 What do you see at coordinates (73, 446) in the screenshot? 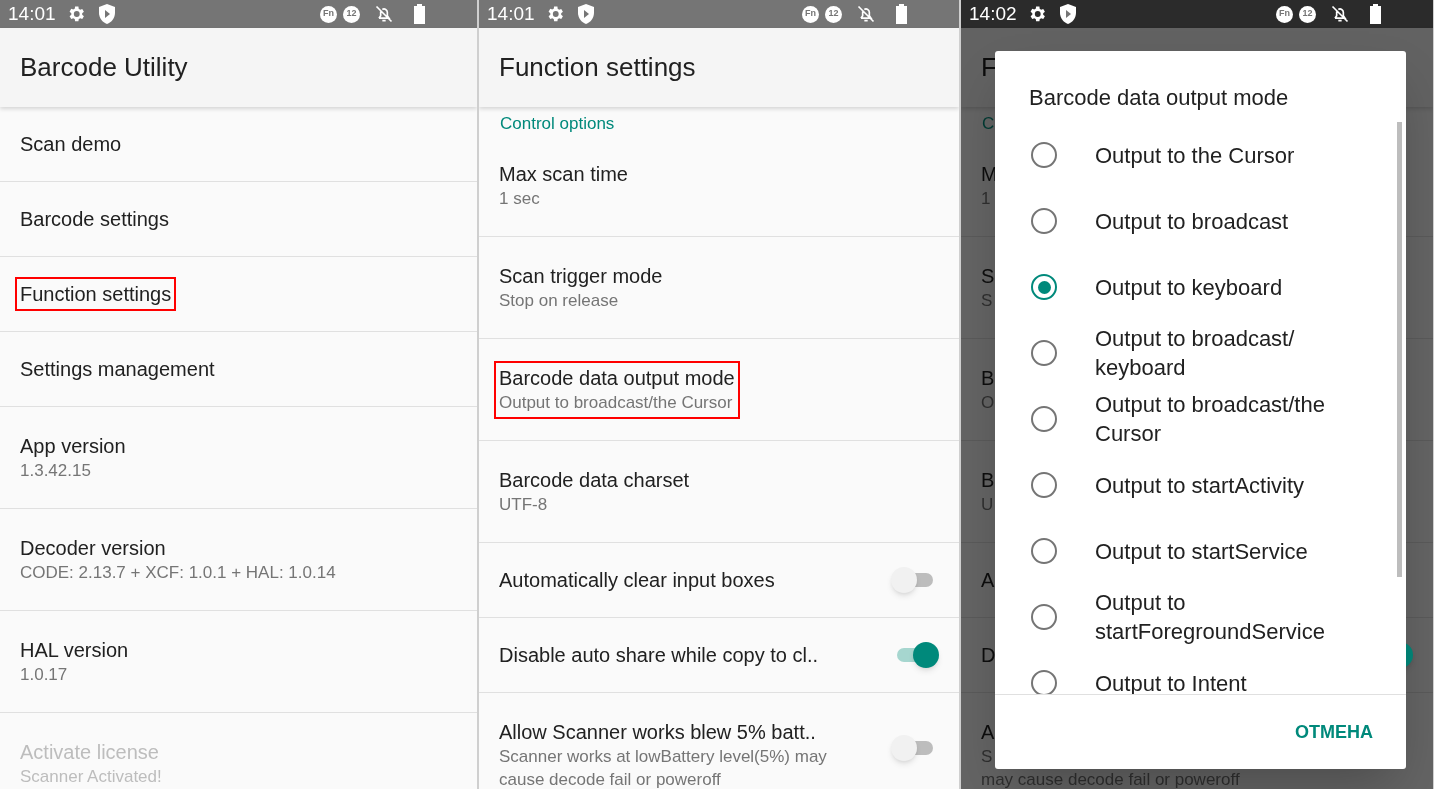
I see `setting-title: App version` at bounding box center [73, 446].